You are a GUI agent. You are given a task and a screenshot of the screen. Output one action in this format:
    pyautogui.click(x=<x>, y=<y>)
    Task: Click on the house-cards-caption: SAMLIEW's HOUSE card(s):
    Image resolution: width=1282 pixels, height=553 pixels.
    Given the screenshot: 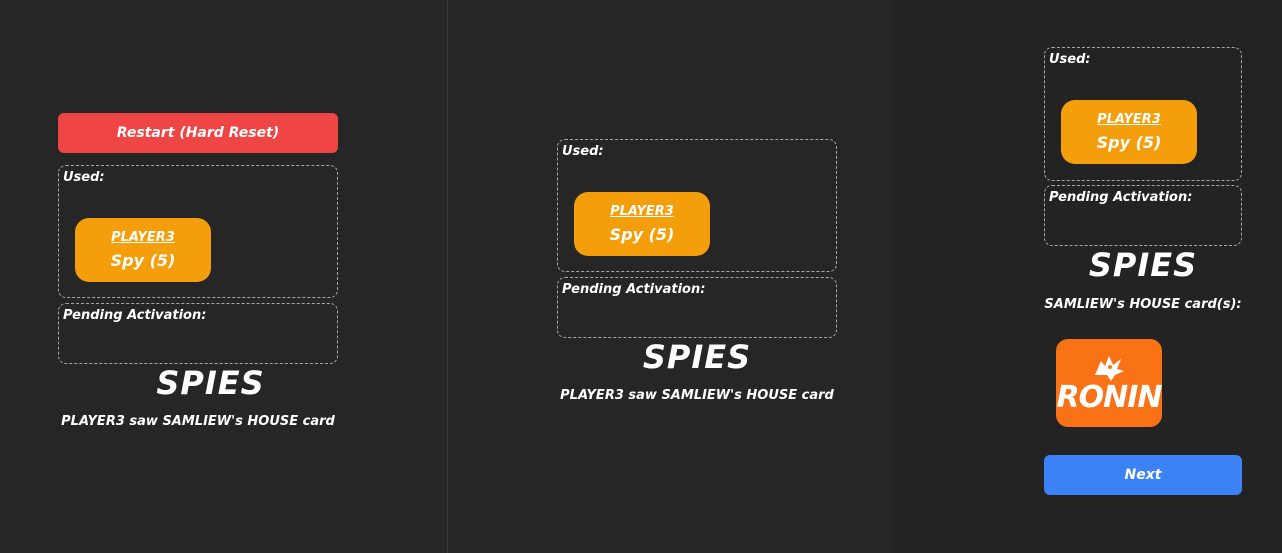 What is the action you would take?
    pyautogui.click(x=1143, y=304)
    